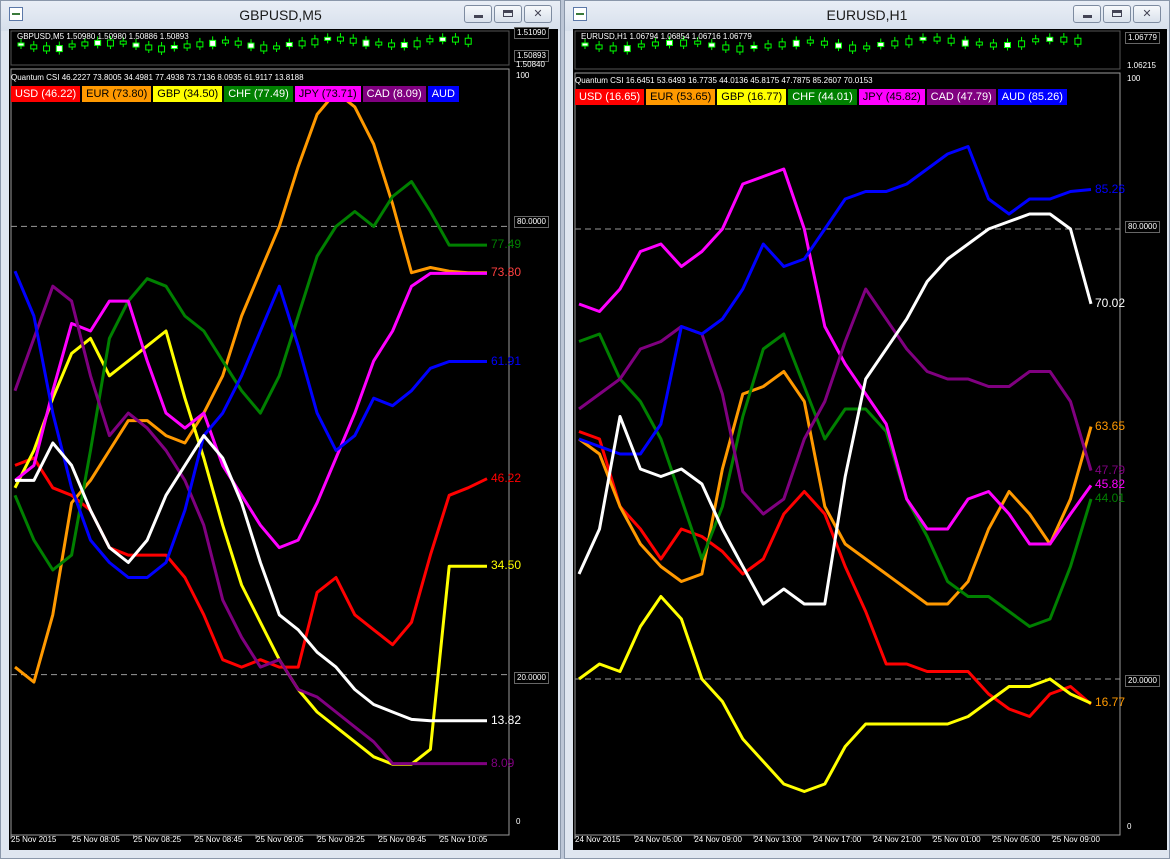  Describe the element at coordinates (443, 94) in the screenshot. I see `legend-item-aud: AUD` at that location.